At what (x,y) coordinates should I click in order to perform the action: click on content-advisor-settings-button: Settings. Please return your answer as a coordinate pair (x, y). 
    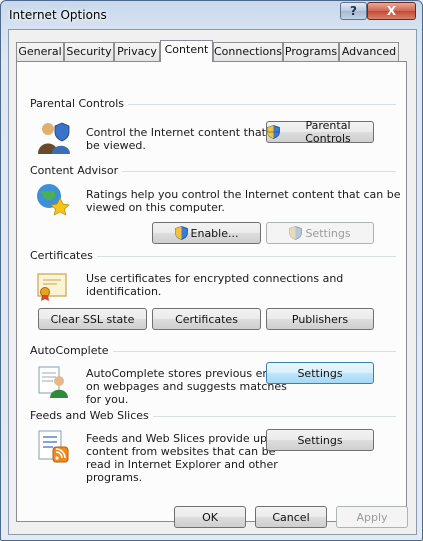
    Looking at the image, I should click on (320, 233).